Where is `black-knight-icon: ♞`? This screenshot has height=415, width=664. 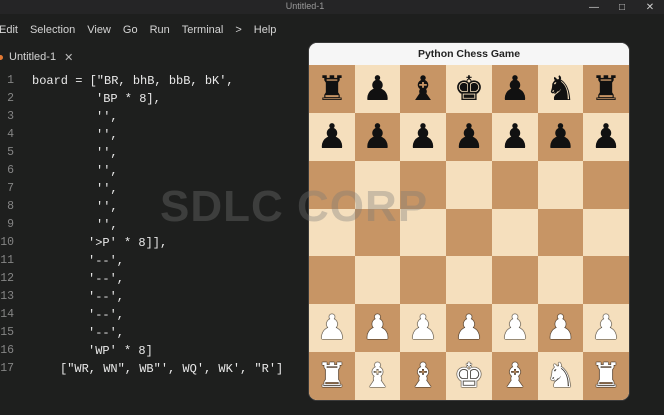 black-knight-icon: ♞ is located at coordinates (560, 89).